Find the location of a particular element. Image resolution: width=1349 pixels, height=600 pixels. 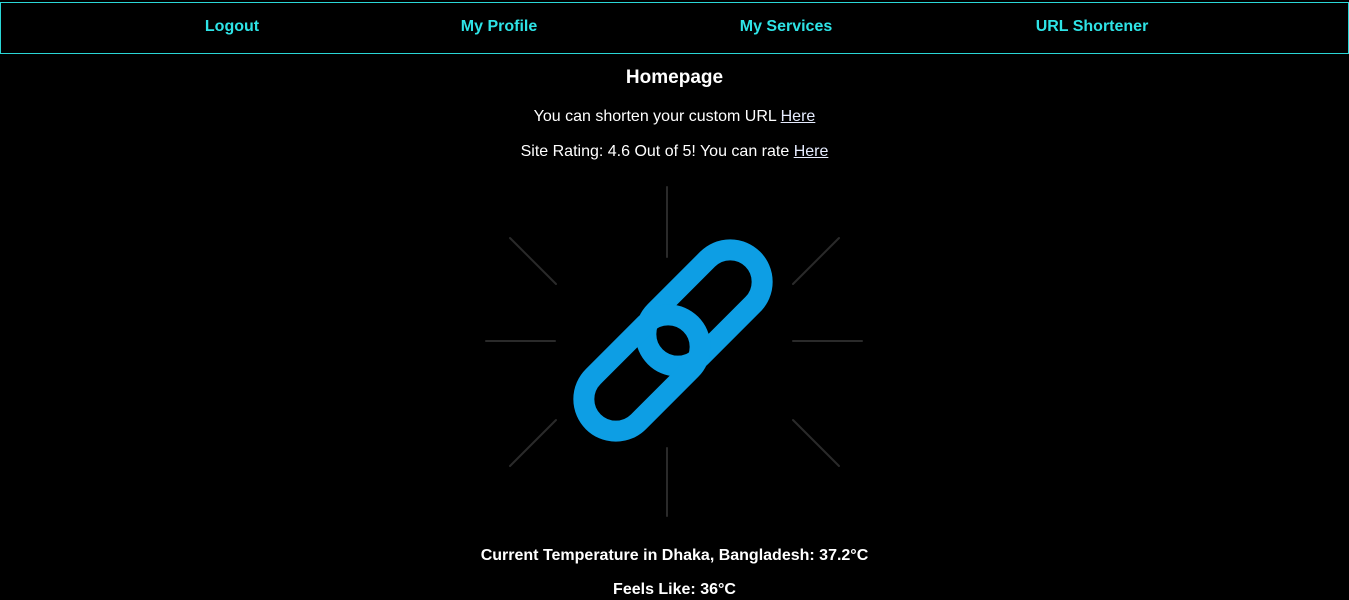

shorten-url-line: You can shorten your custom URL Here is located at coordinates (674, 117).